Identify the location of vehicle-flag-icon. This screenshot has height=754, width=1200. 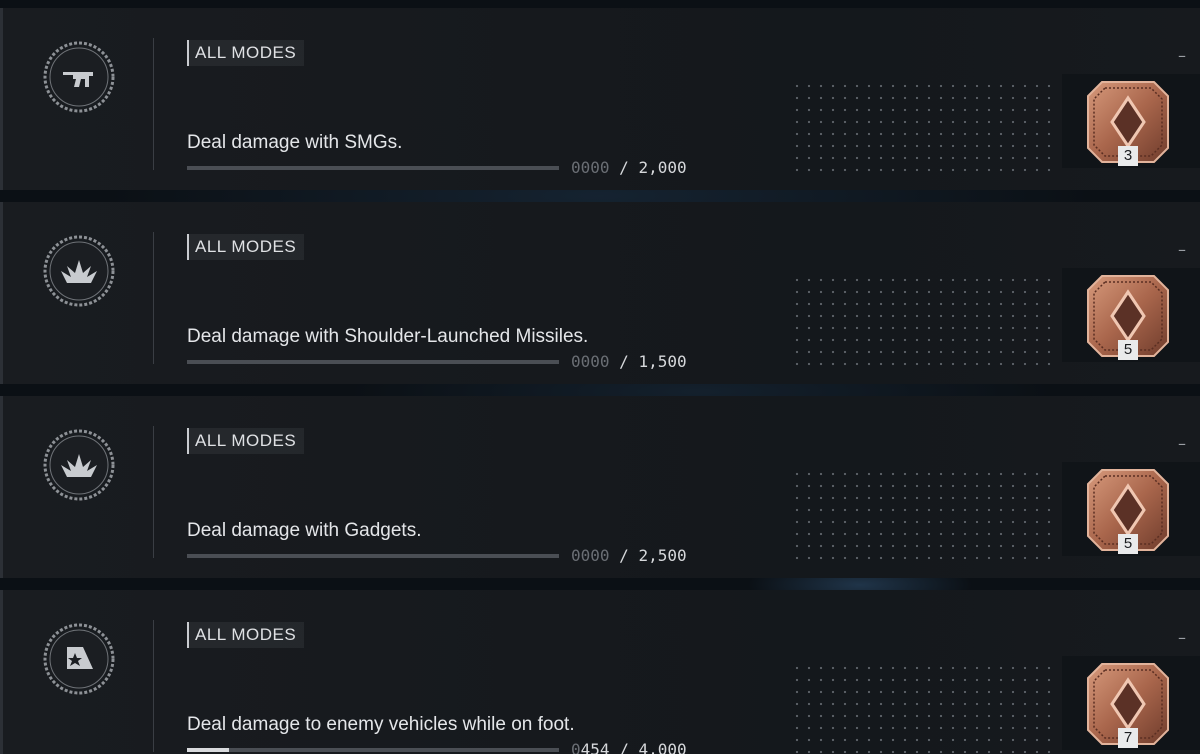
(79, 659).